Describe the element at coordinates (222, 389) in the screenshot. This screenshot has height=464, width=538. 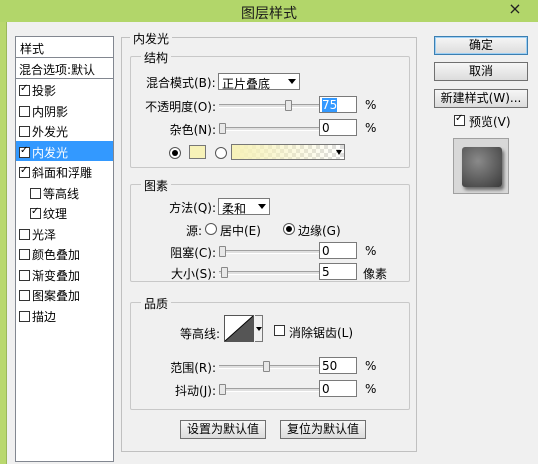
I see `jitter-slider-thumb` at that location.